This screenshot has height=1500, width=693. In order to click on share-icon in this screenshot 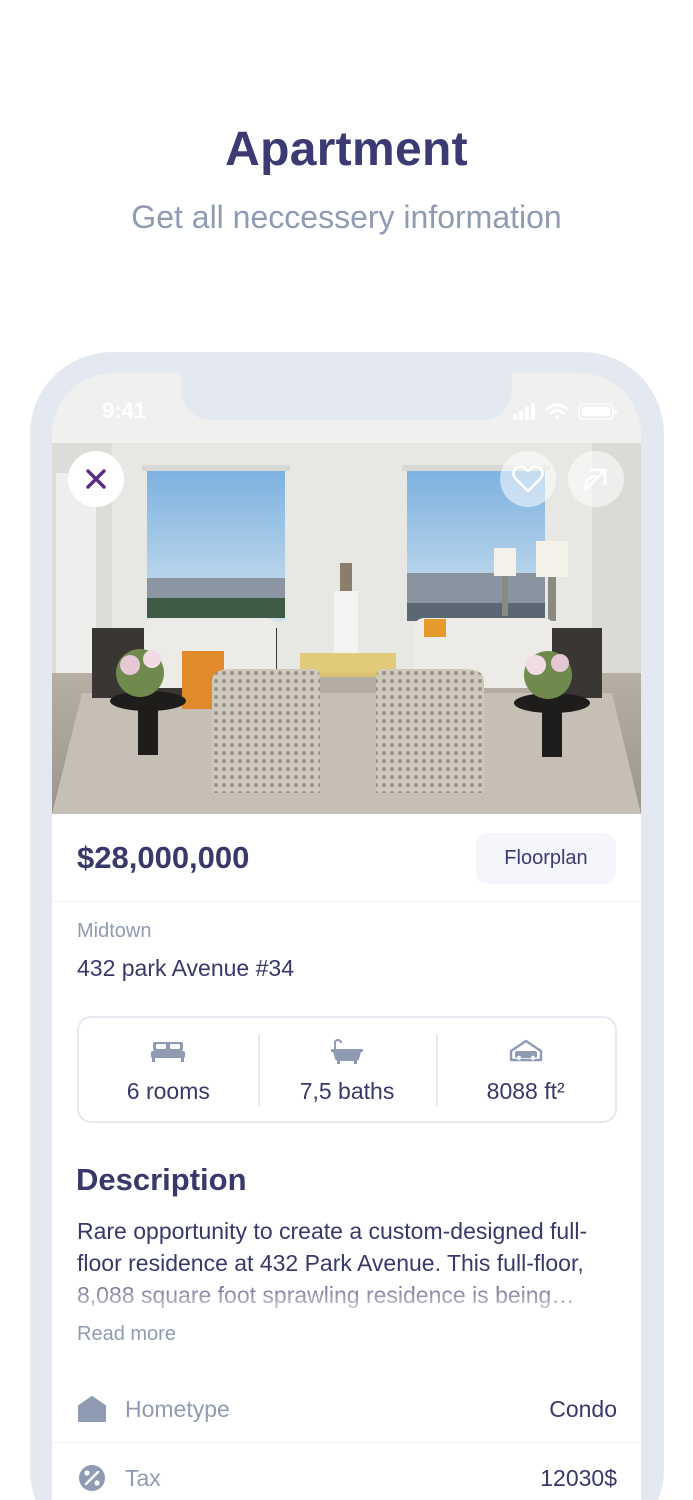, I will do `click(595, 480)`.